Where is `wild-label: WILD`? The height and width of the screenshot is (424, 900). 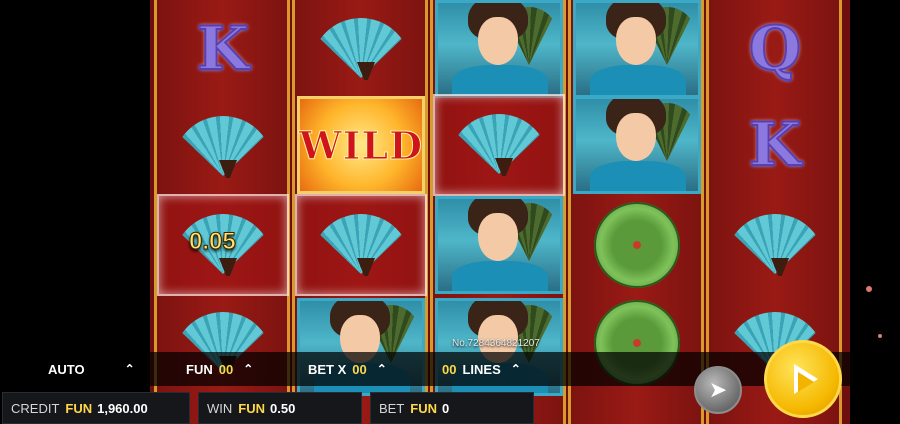 wild-label: WILD is located at coordinates (361, 145).